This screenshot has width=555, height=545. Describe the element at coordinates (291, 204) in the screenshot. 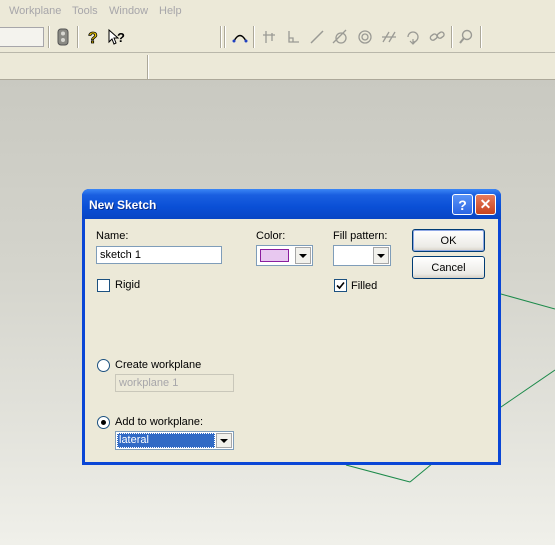

I see `dialog-titlebar: New Sketch ? ✕` at that location.